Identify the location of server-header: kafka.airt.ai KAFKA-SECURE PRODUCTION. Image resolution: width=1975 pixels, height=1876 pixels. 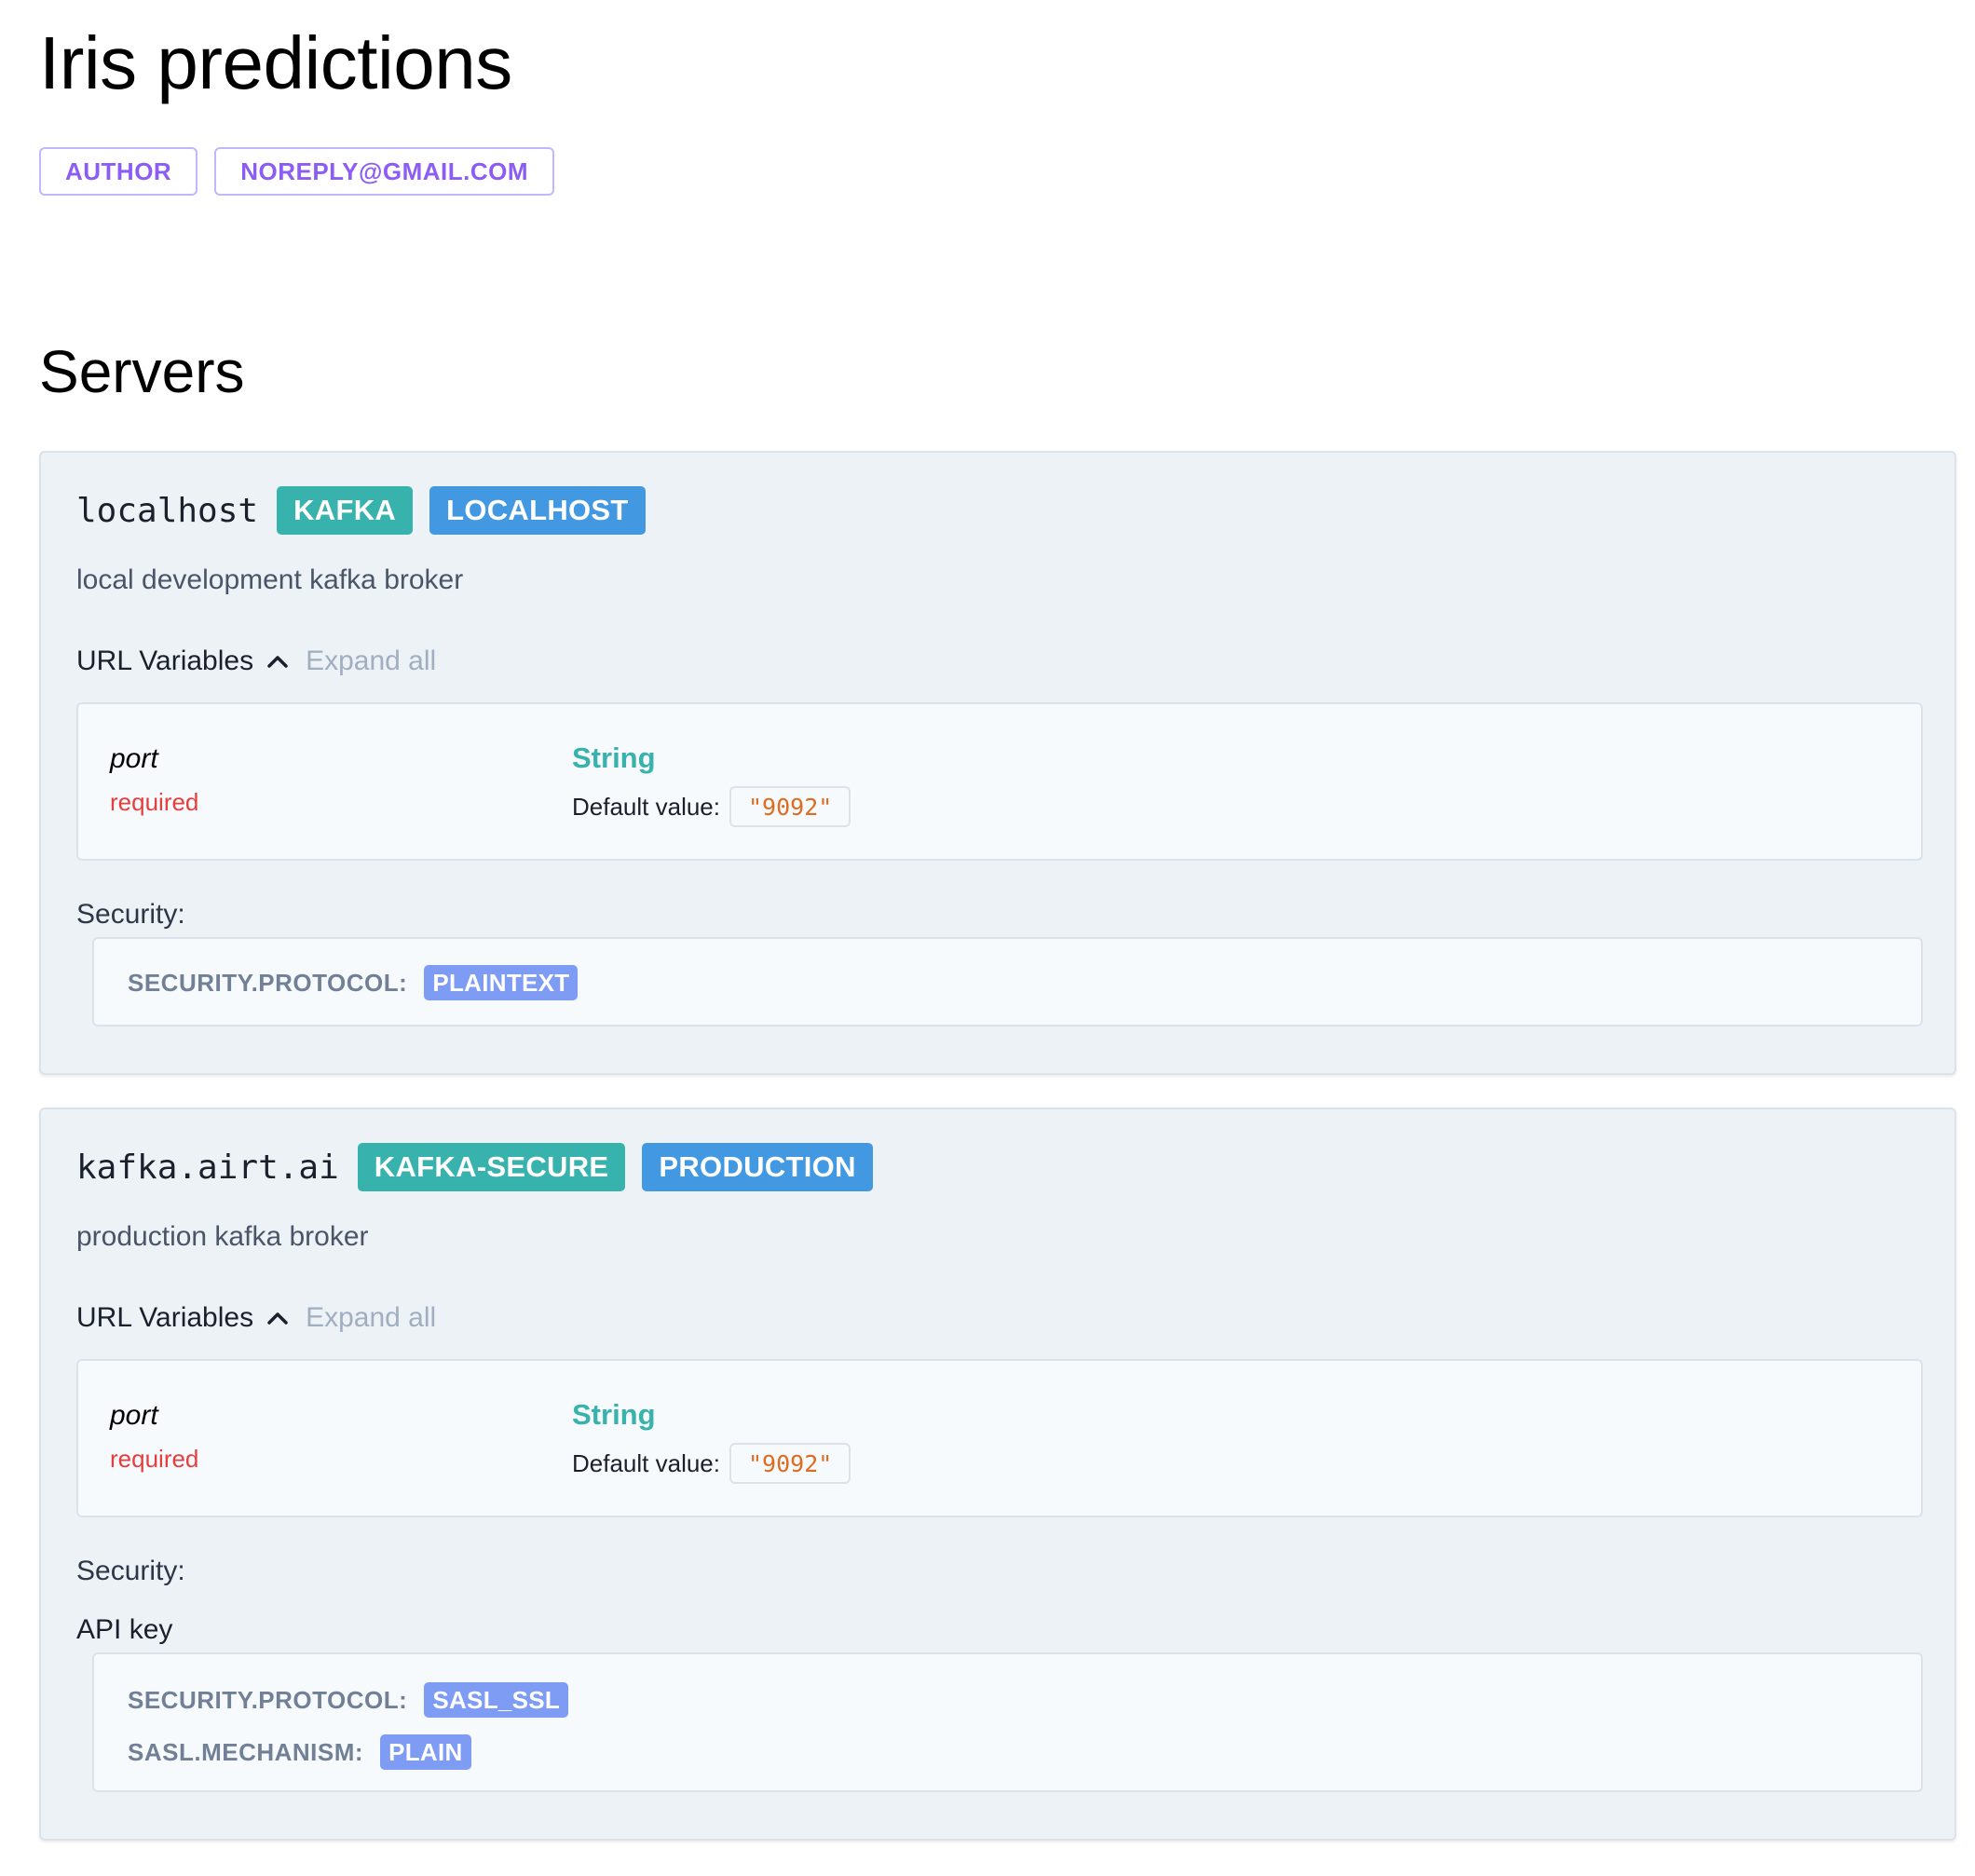
(474, 1167).